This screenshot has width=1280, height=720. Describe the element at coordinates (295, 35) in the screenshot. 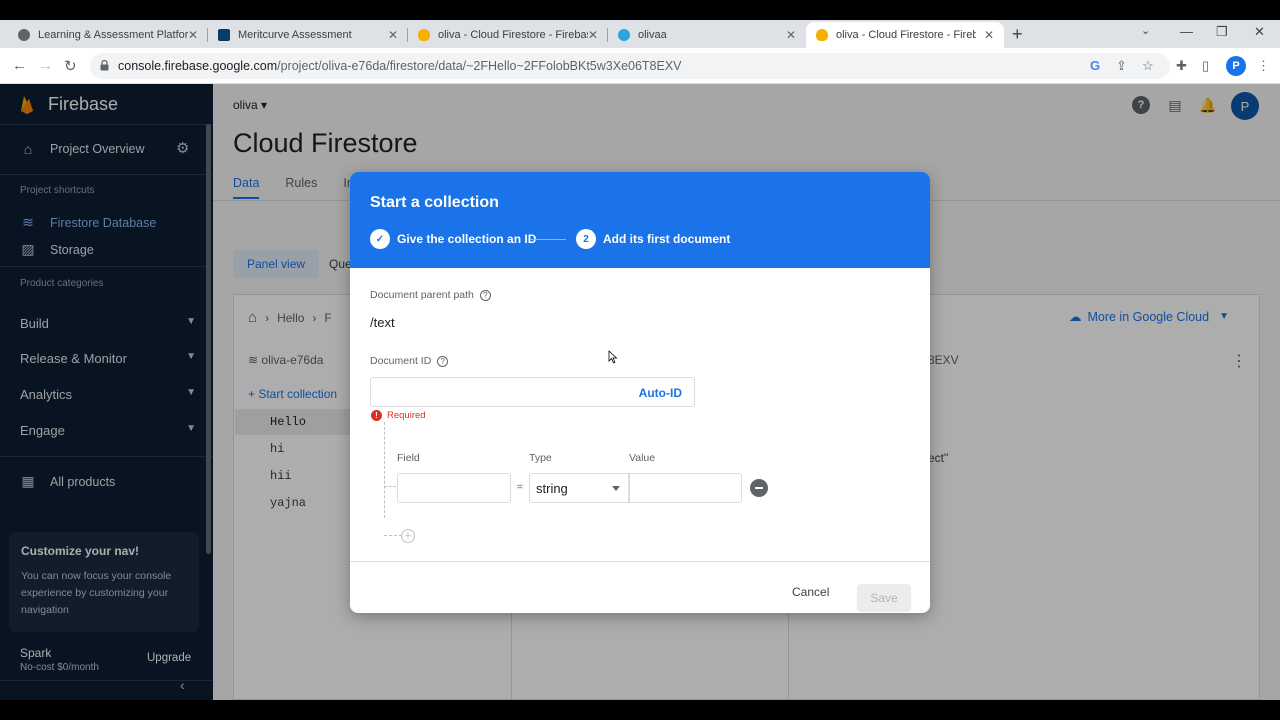

I see `tab-title: Meritcurve Assessment` at that location.